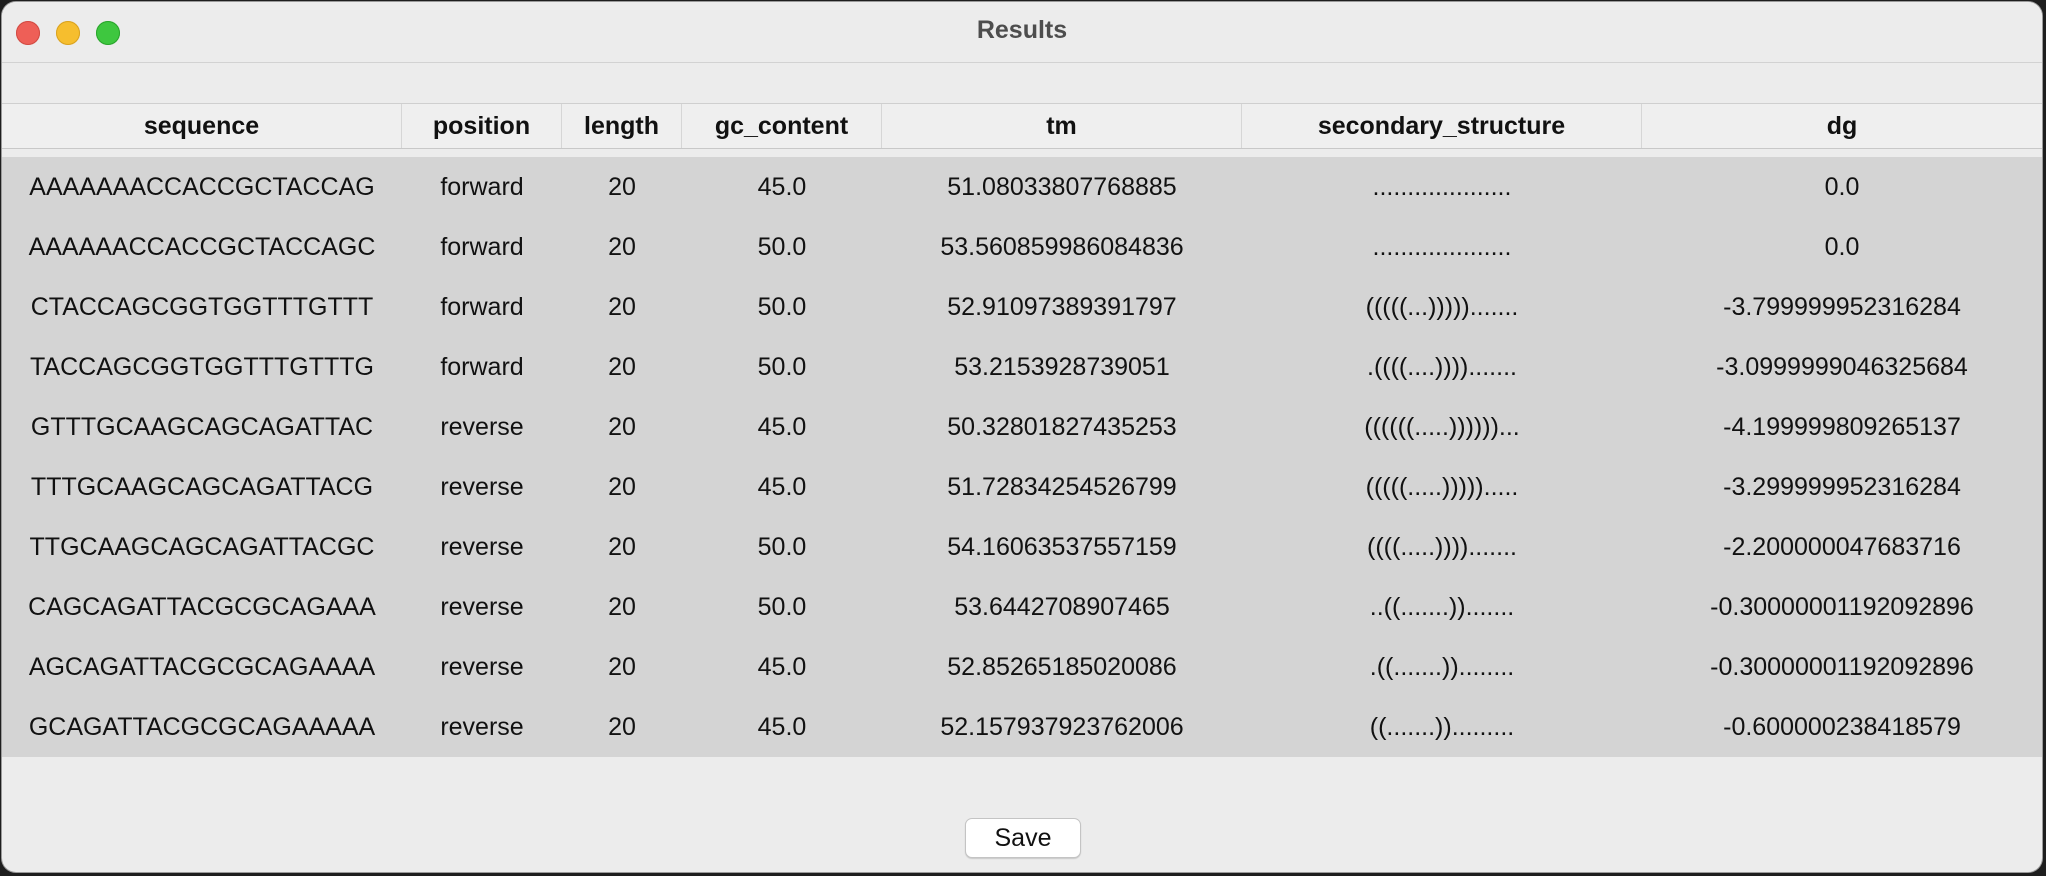 The image size is (2046, 876). I want to click on cell-dg: -2.200000047683716, so click(1842, 547).